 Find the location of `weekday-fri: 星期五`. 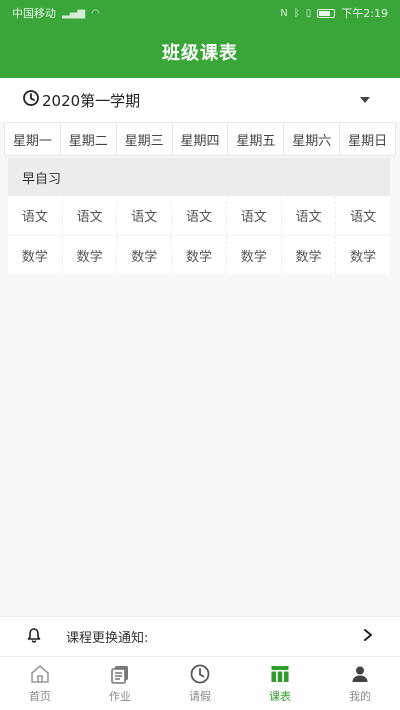

weekday-fri: 星期五 is located at coordinates (255, 139).